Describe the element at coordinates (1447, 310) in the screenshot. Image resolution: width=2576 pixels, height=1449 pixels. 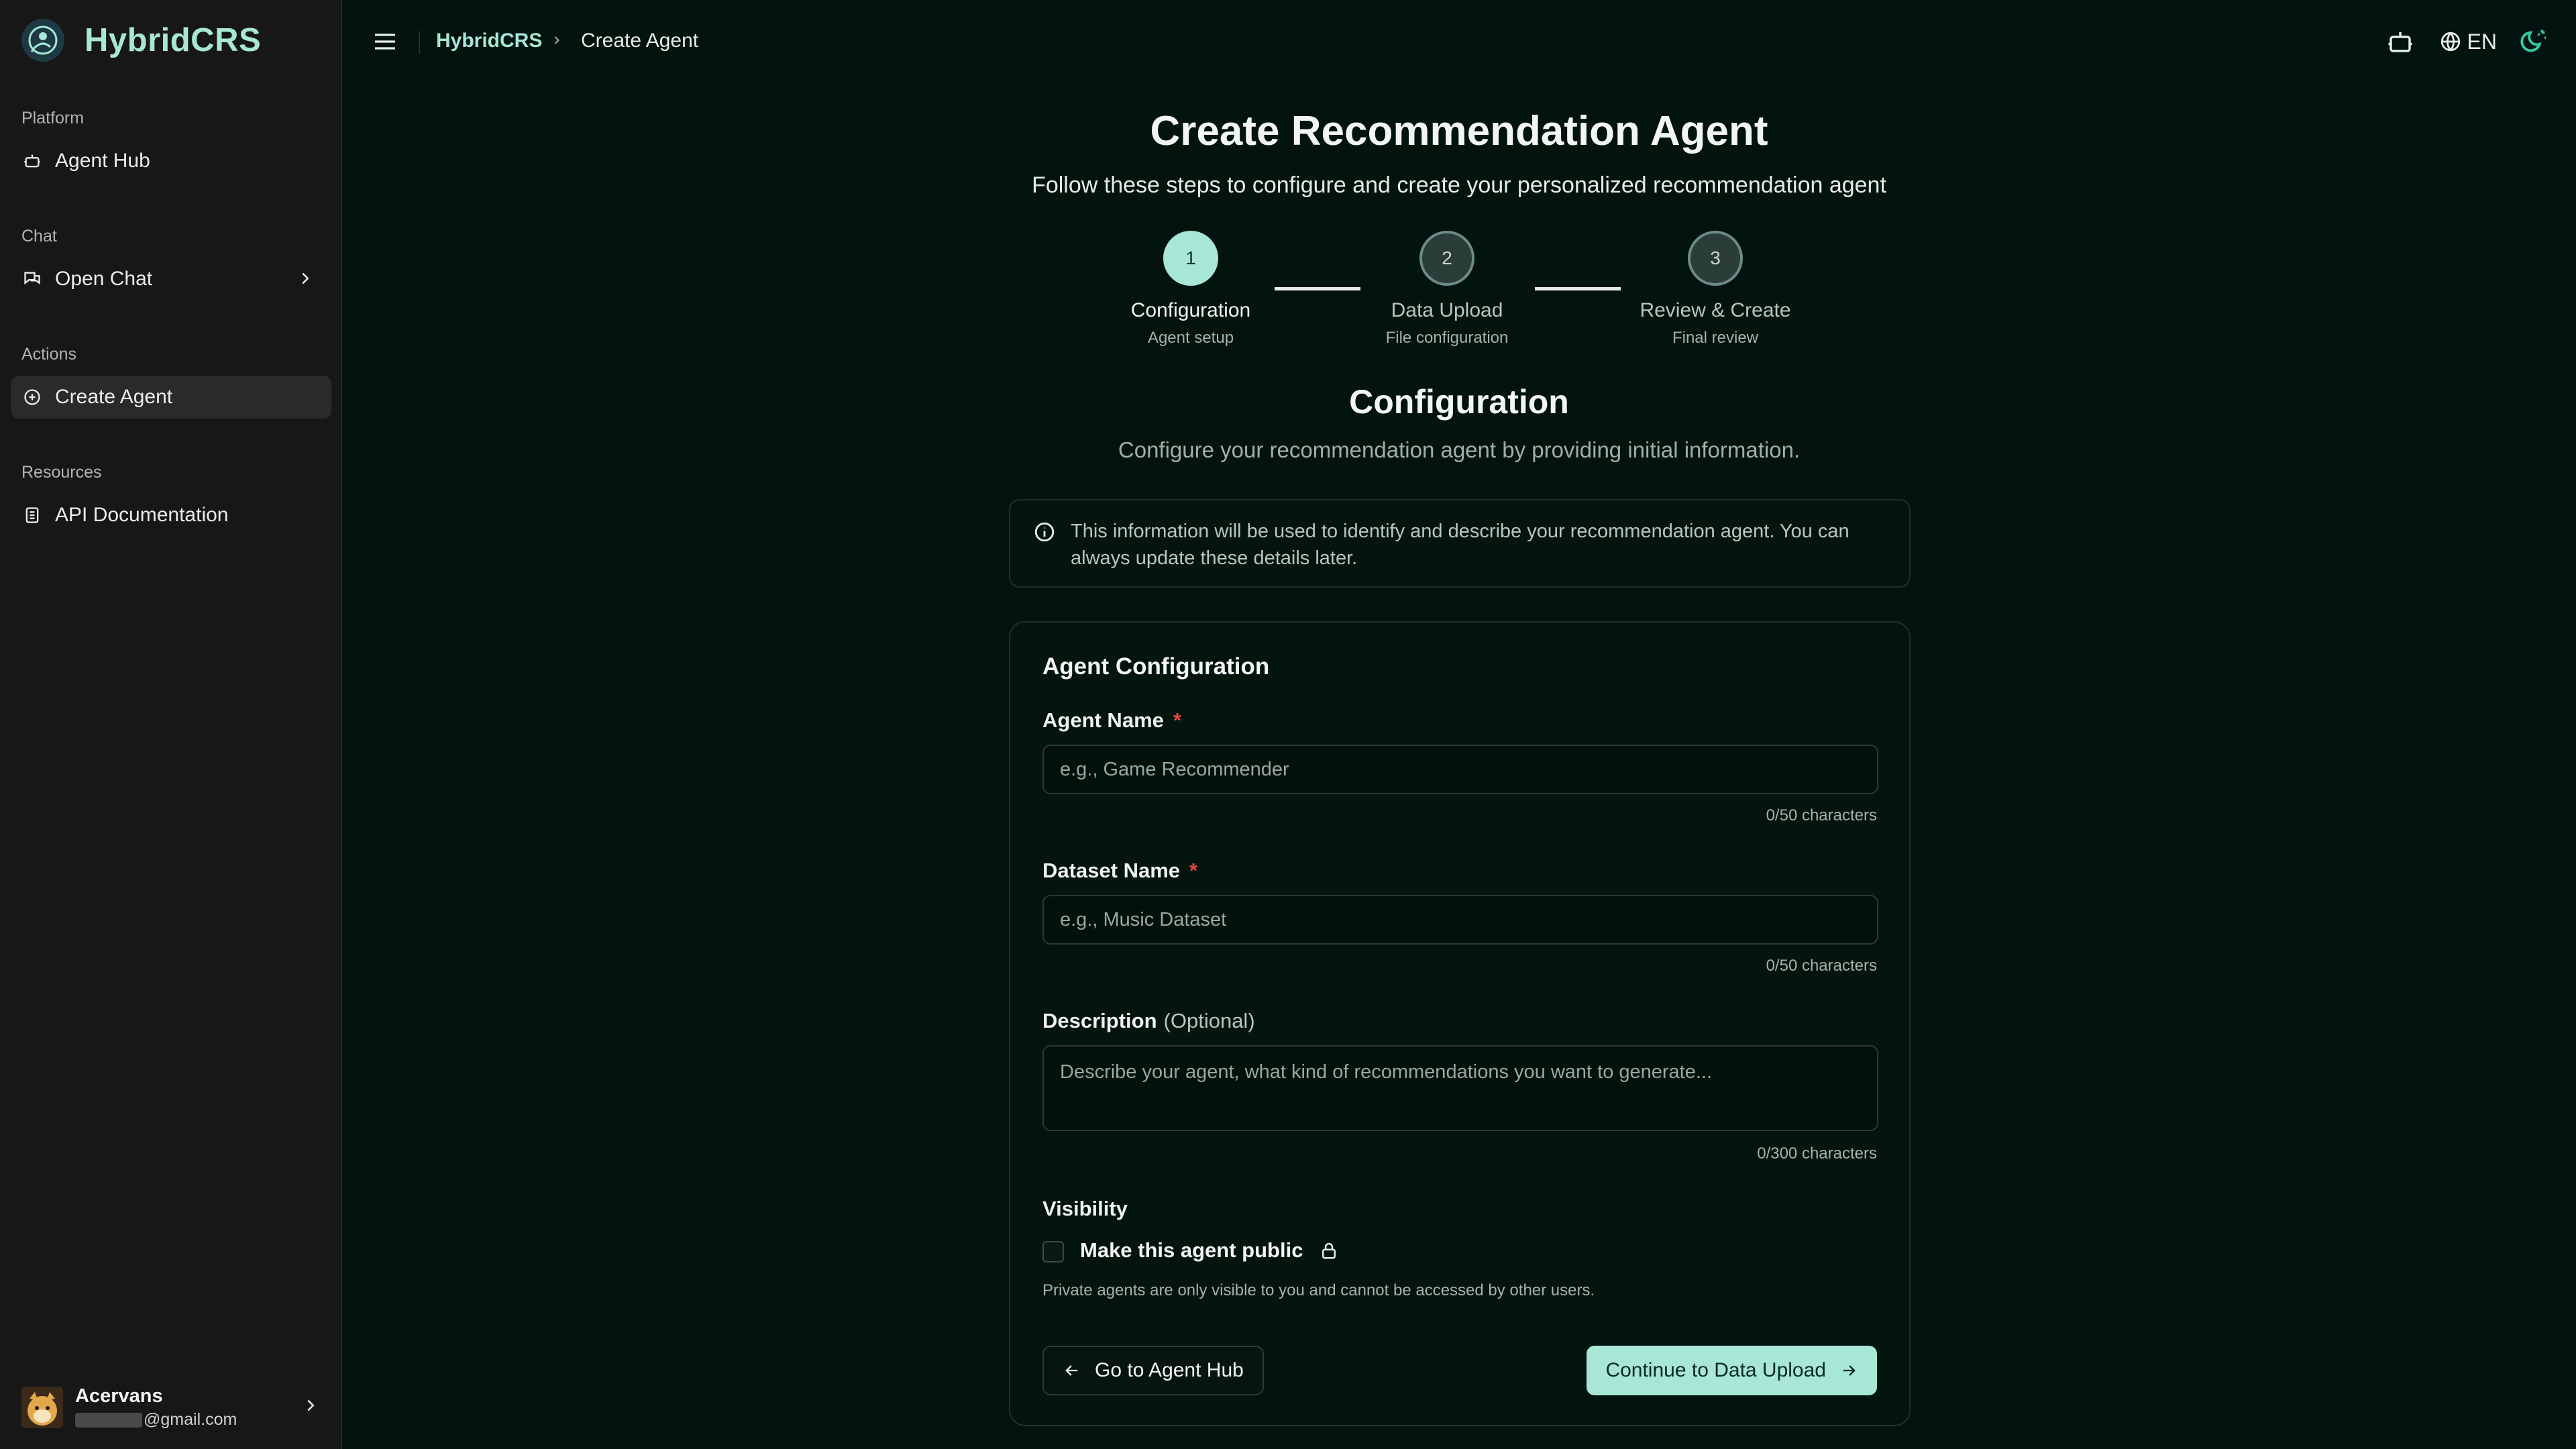
I see `step-label: Data Upload` at that location.